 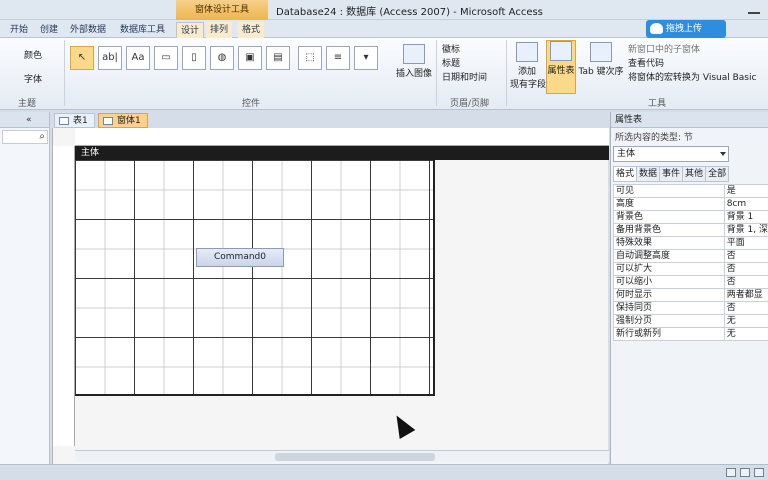 I want to click on horizontal-scrollbar, so click(x=342, y=456).